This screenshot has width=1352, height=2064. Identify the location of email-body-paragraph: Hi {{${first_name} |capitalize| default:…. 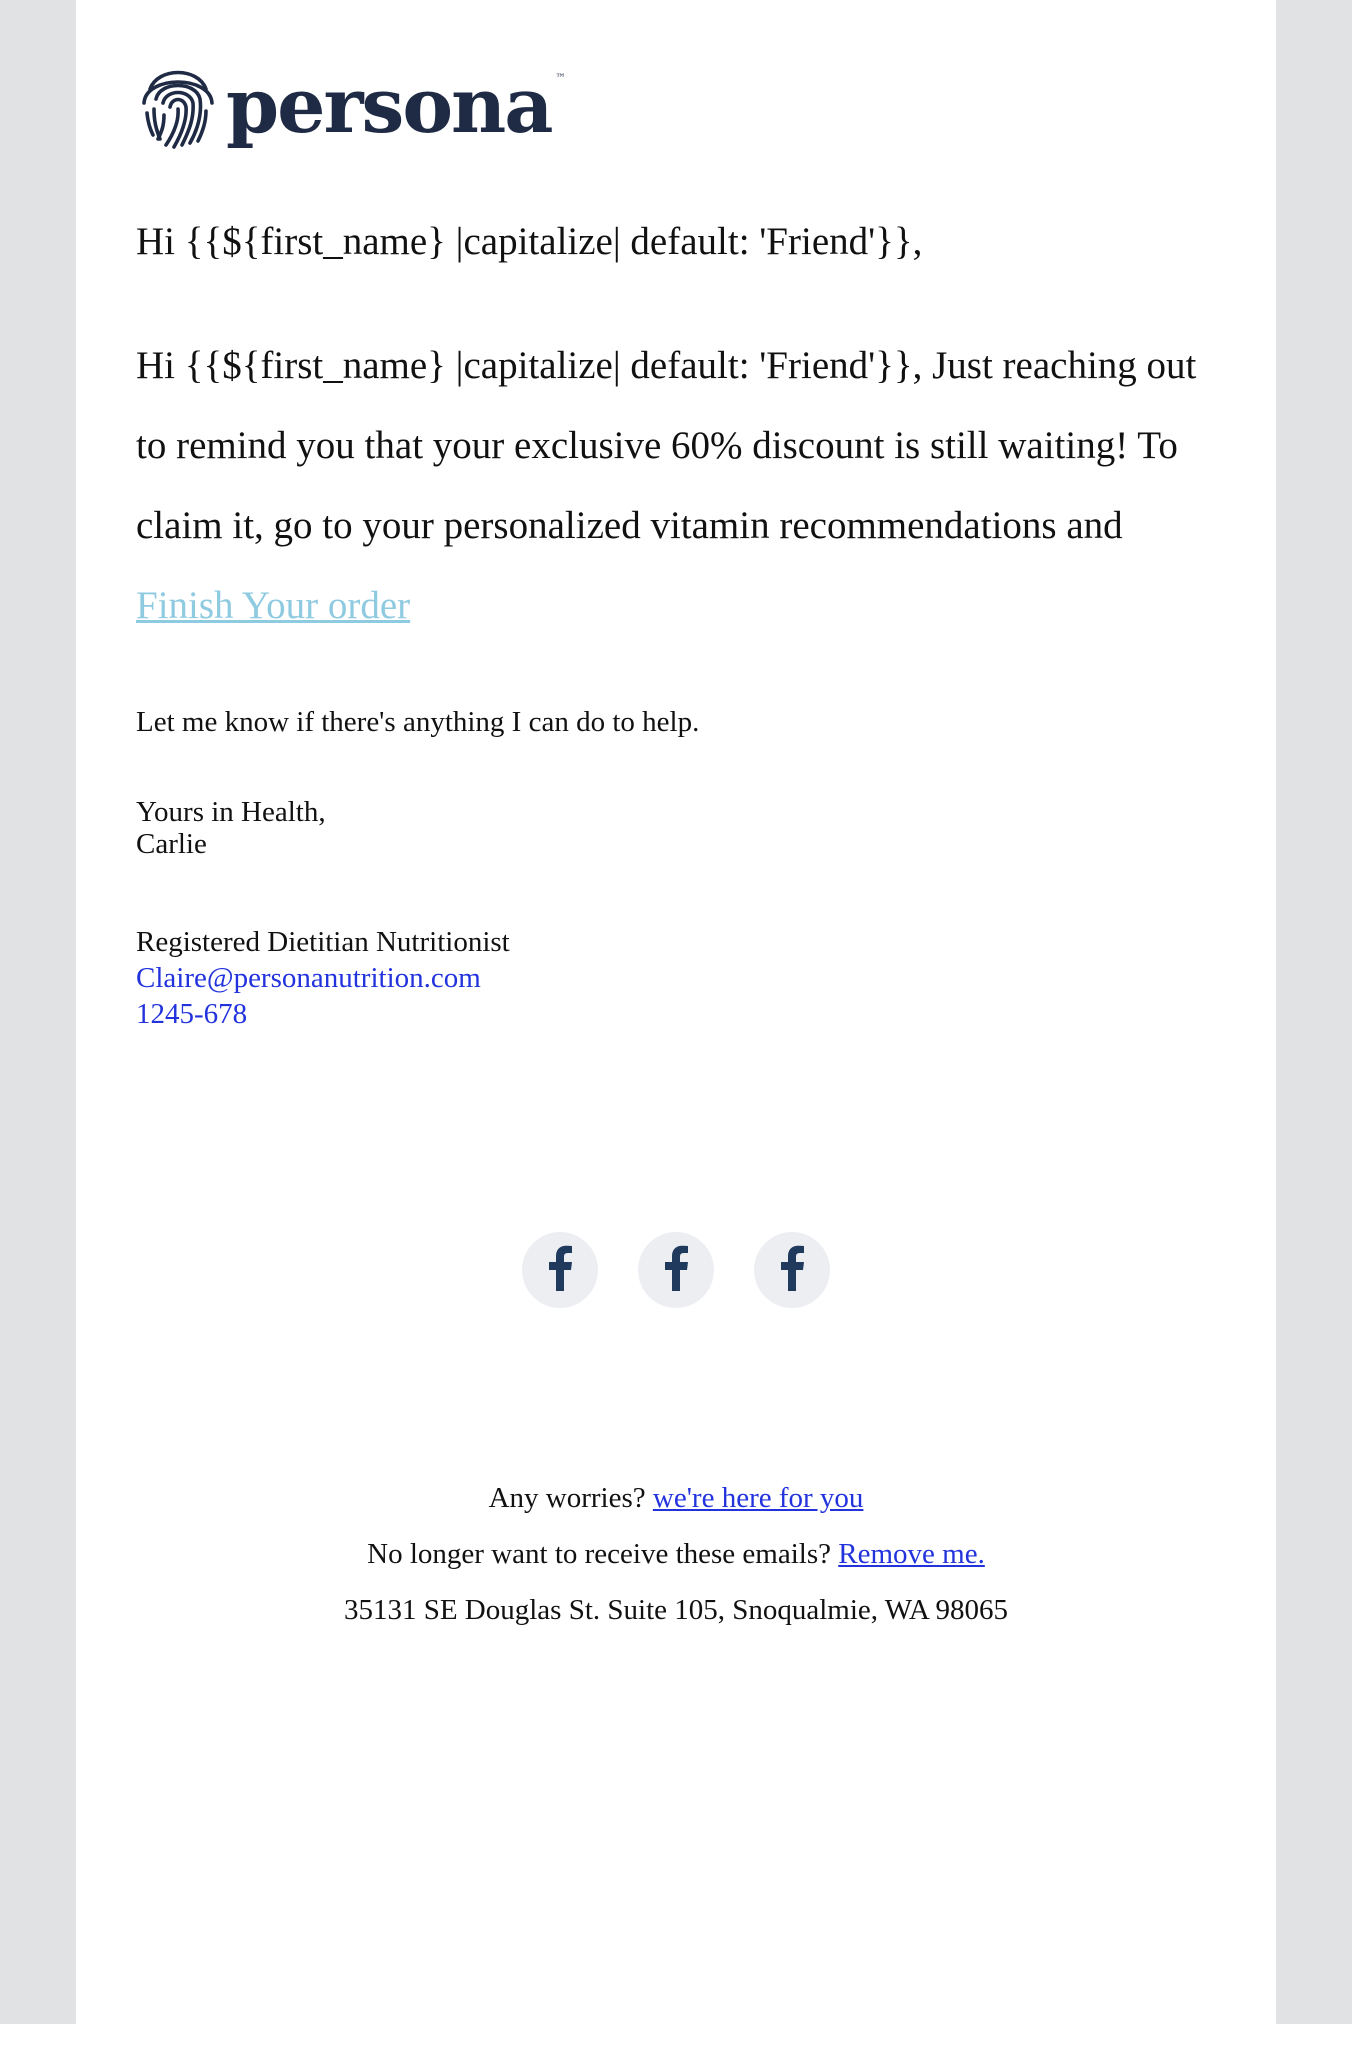
(686, 486).